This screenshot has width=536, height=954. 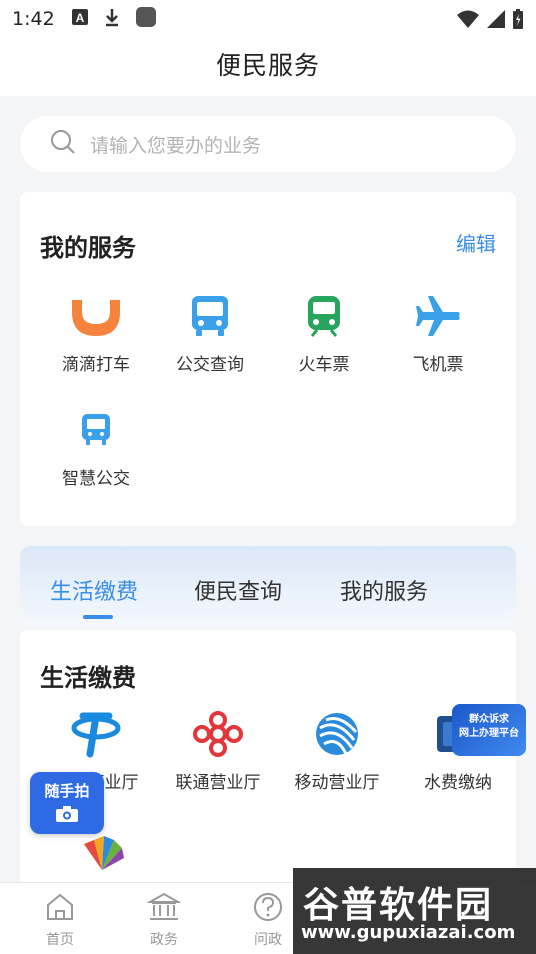 I want to click on tab-life-payment: 生活缴费, so click(x=94, y=590).